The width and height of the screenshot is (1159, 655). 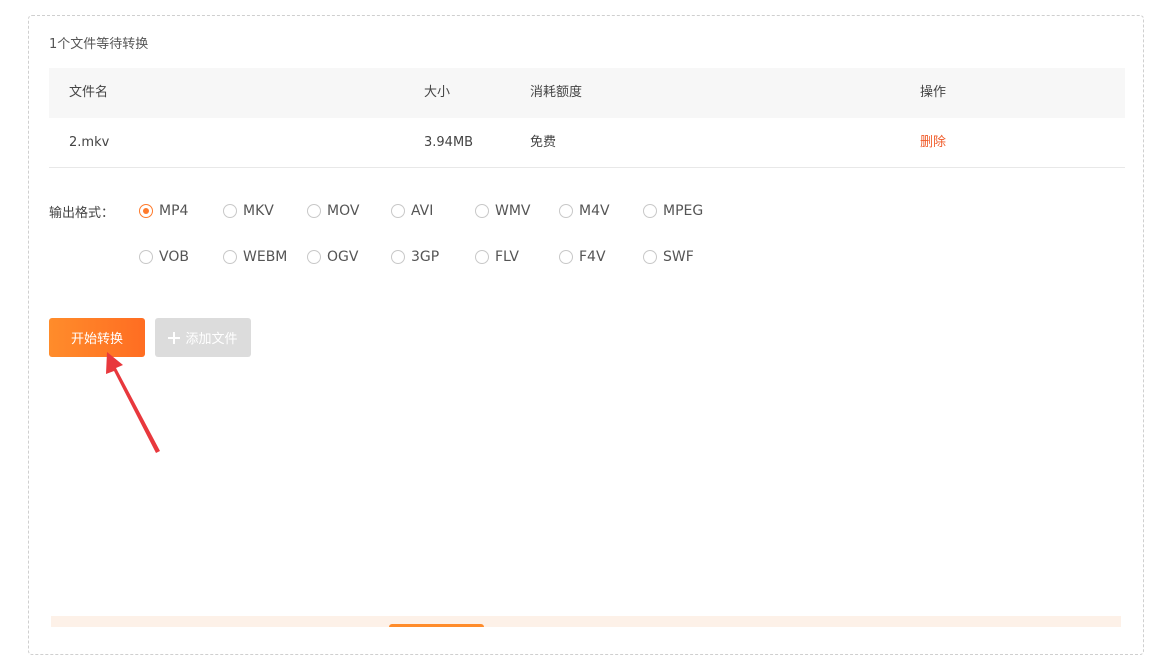 What do you see at coordinates (99, 44) in the screenshot?
I see `queue-status: 1个文件等待转换` at bounding box center [99, 44].